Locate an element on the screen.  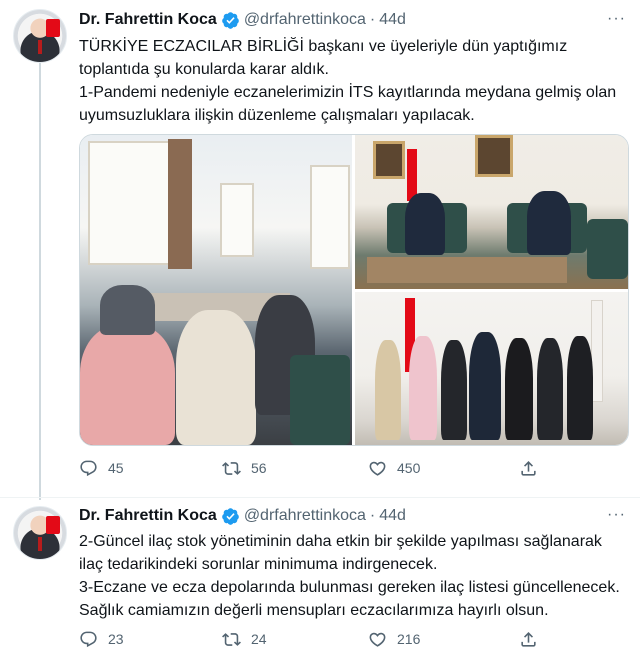
retweet-button: 24 is located at coordinates (244, 639).